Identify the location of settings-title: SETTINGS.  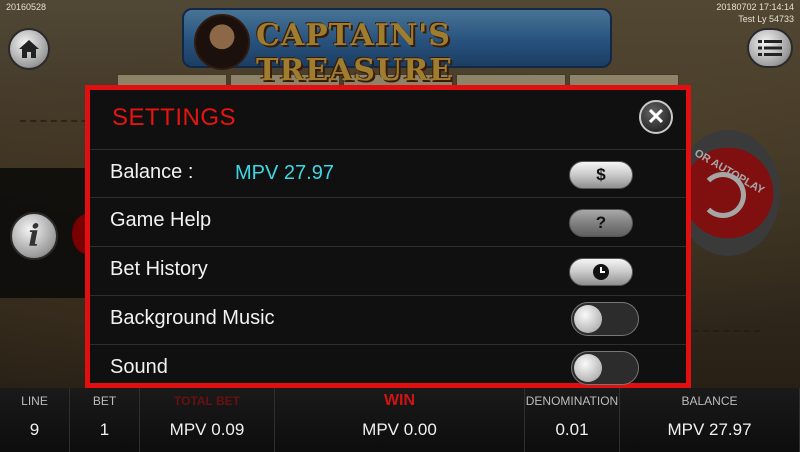
(174, 117).